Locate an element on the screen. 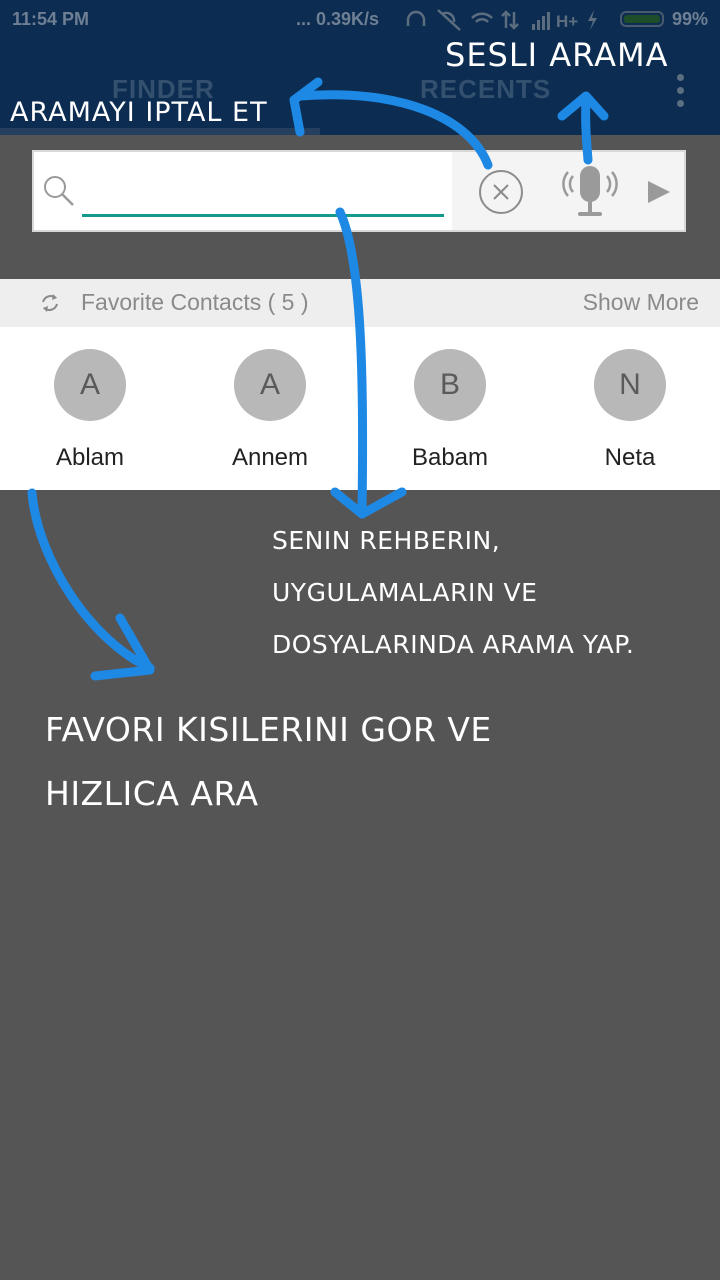 The width and height of the screenshot is (720, 1280). svg-text: H+ is located at coordinates (567, 21).